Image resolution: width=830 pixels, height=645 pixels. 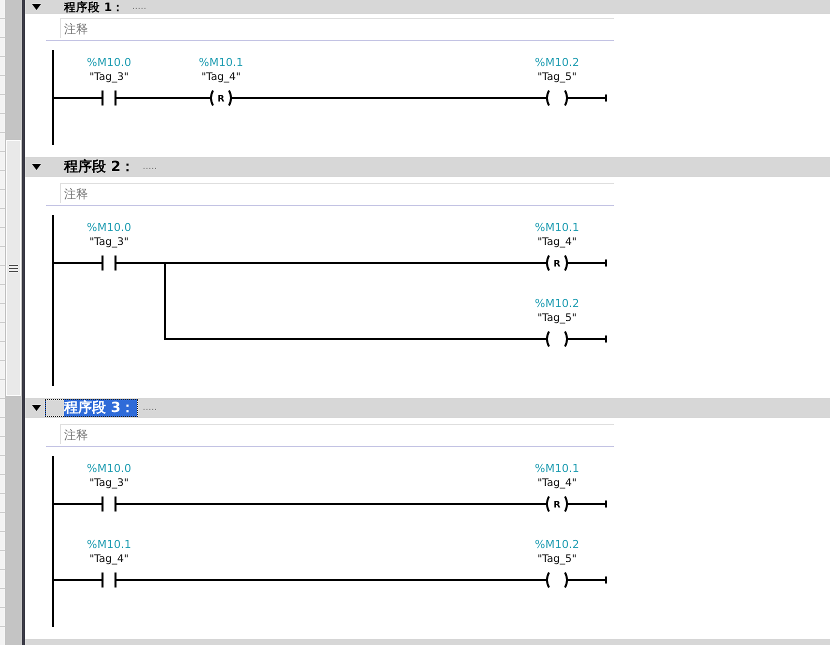 I want to click on splitter-handle, so click(x=13, y=268).